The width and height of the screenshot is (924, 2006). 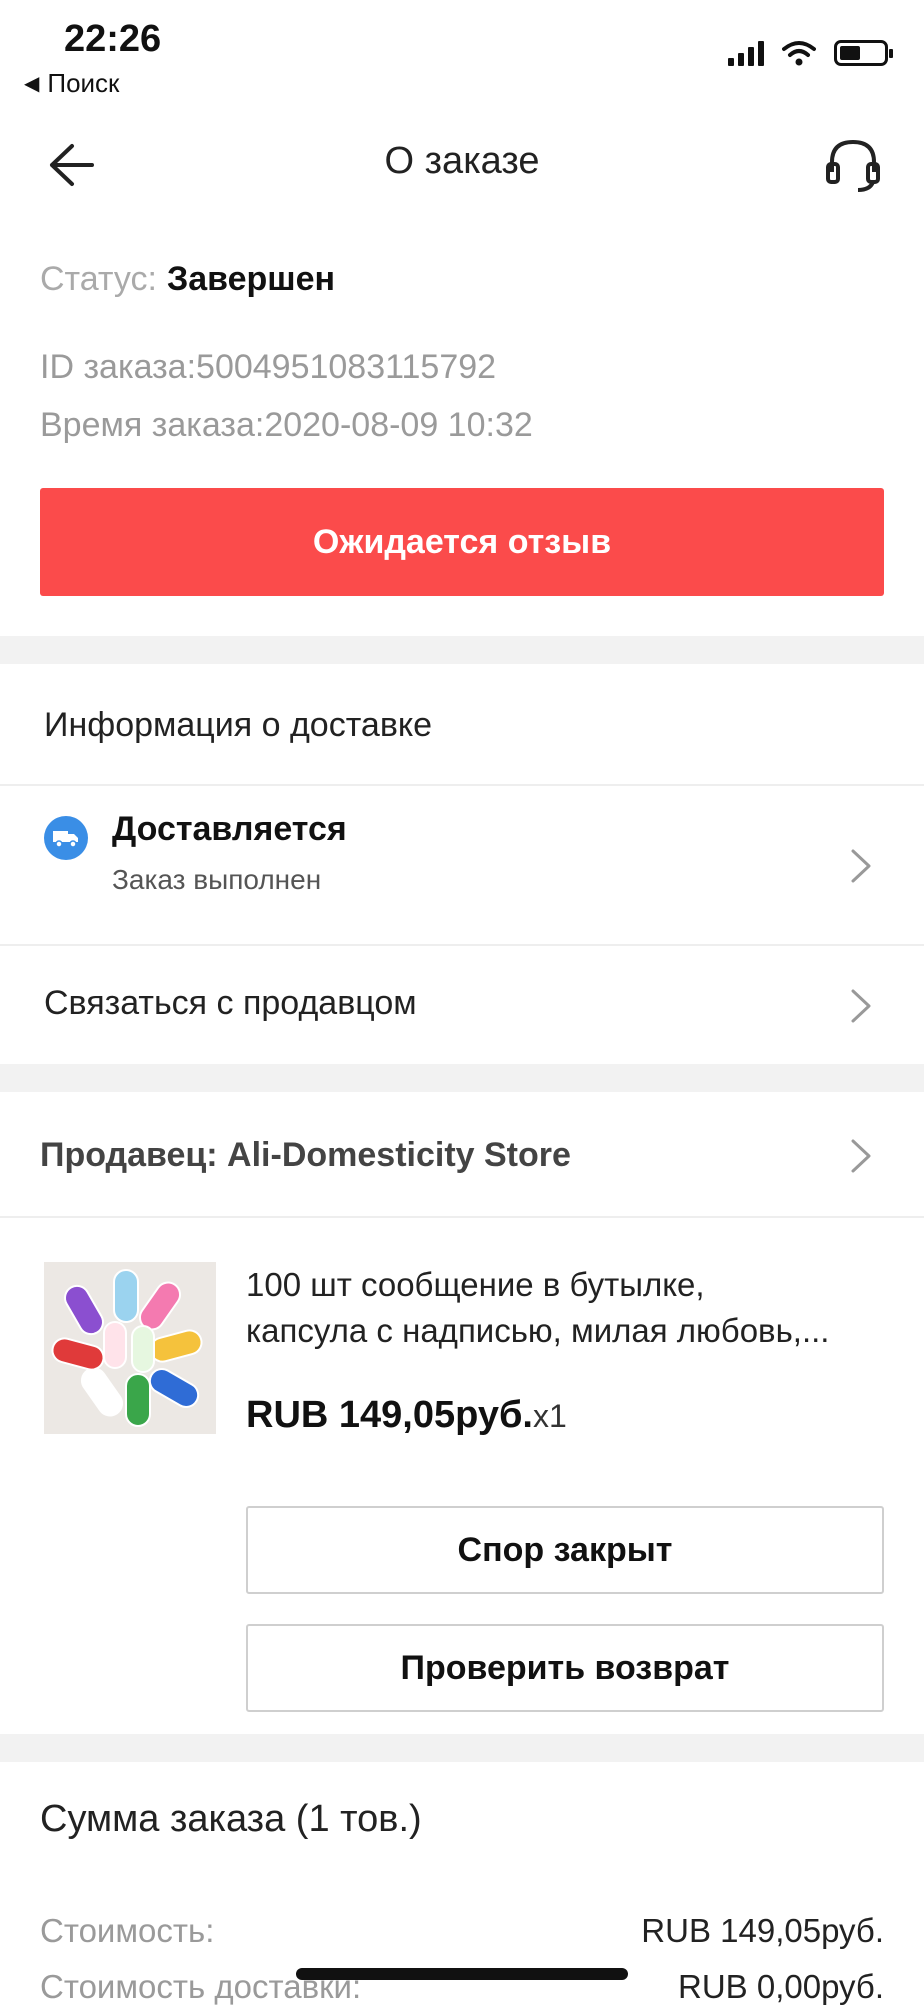 I want to click on product-price-line: RUB 149,05руб.x1, so click(x=406, y=1415).